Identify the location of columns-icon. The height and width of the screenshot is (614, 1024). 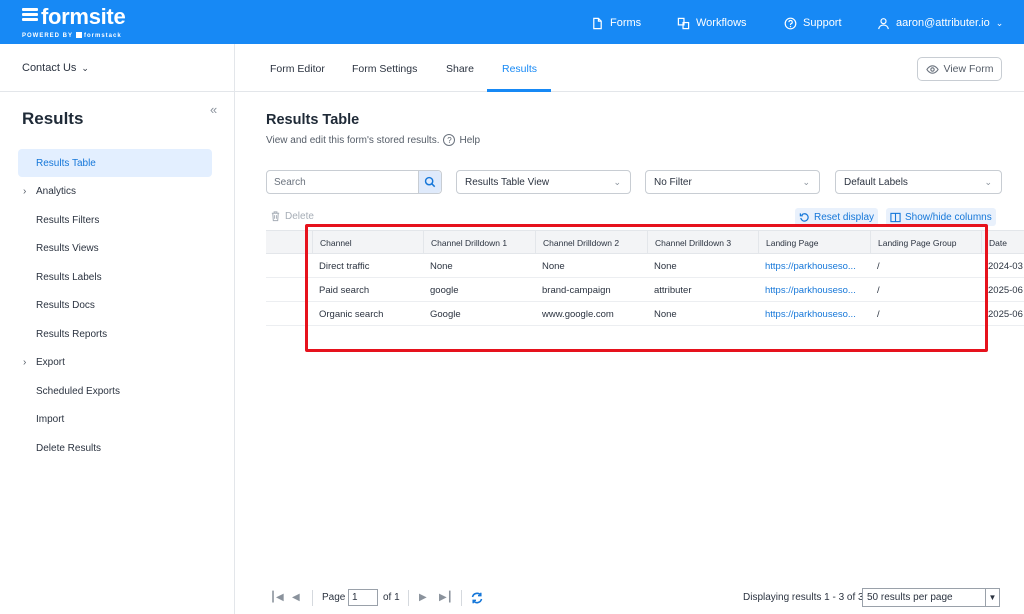
(895, 217).